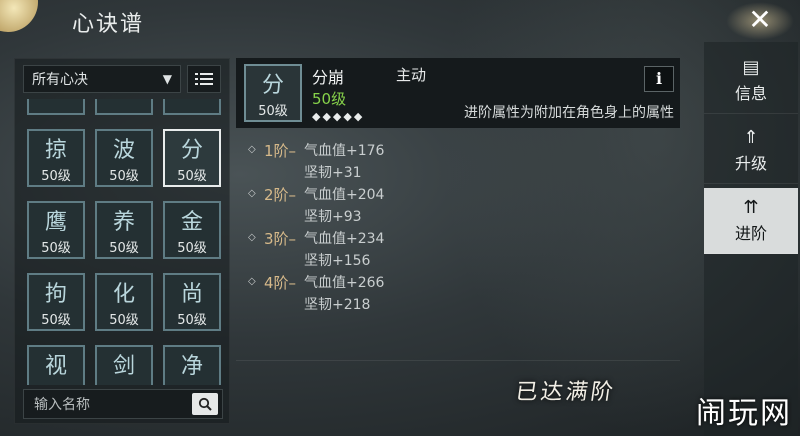  I want to click on stage-label: 1阶–, so click(280, 151).